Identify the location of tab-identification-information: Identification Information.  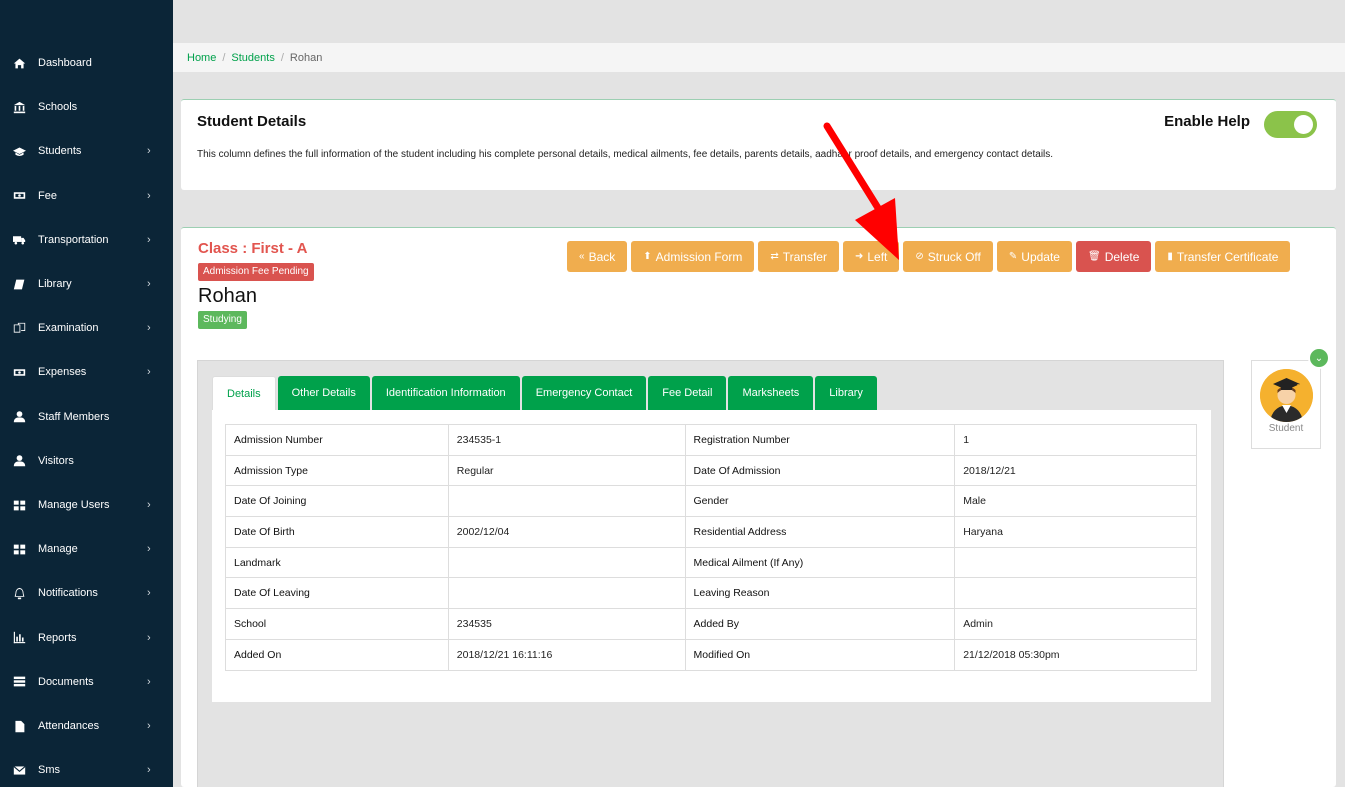
(445, 393).